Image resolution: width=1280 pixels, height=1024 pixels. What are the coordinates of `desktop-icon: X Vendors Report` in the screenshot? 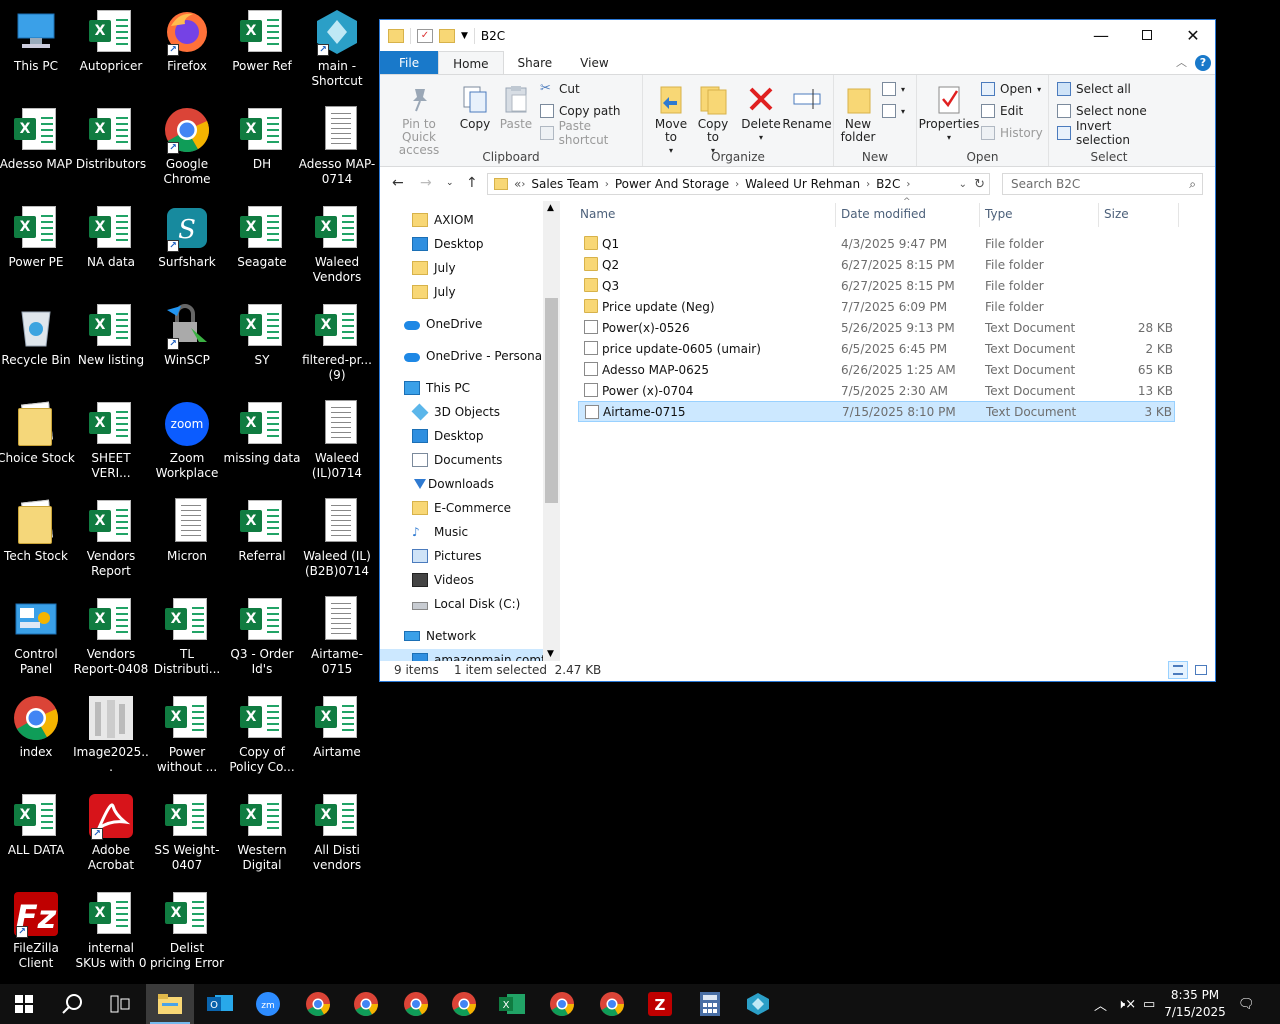 It's located at (111, 535).